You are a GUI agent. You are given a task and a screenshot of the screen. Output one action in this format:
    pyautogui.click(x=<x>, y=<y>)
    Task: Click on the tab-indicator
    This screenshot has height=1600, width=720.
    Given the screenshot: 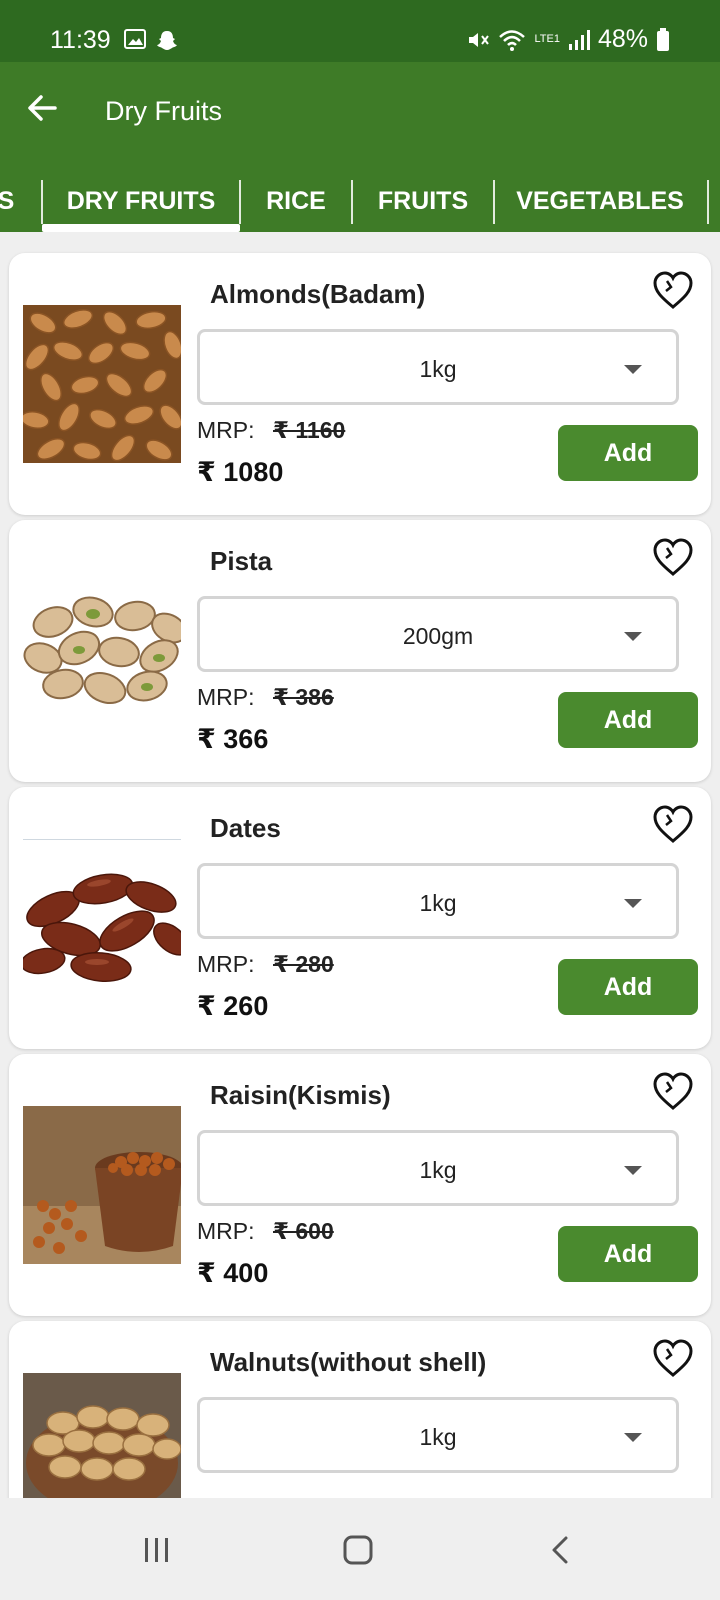 What is the action you would take?
    pyautogui.click(x=141, y=228)
    